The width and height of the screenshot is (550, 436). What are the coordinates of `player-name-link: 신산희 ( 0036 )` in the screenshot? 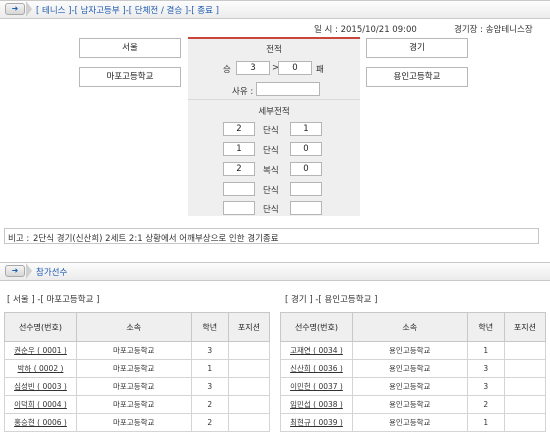 It's located at (316, 368).